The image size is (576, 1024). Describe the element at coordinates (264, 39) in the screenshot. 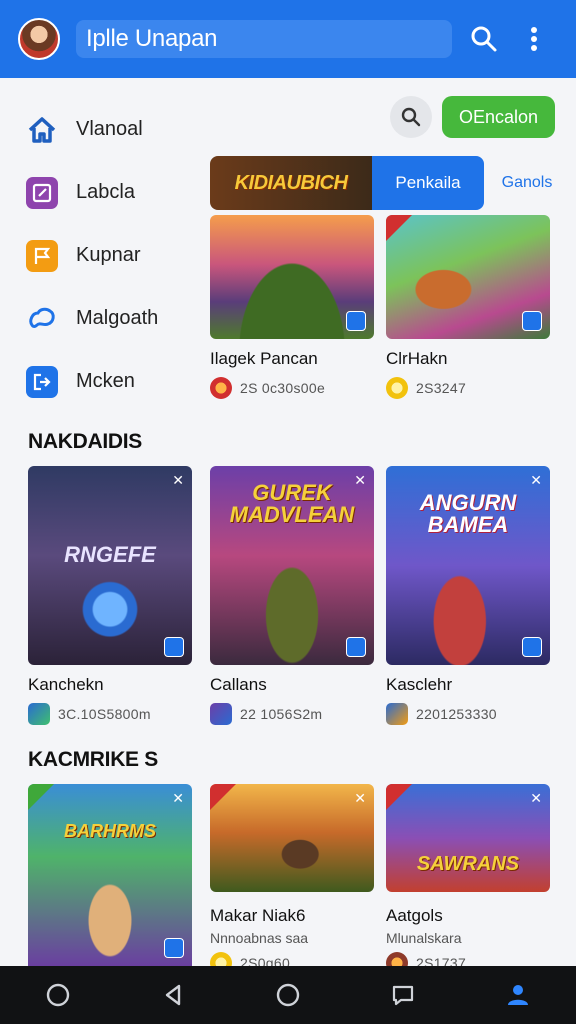

I see `app-title: Iplle Unapan` at that location.